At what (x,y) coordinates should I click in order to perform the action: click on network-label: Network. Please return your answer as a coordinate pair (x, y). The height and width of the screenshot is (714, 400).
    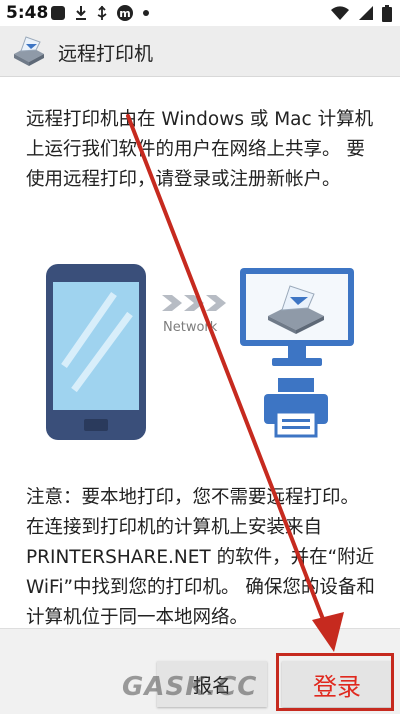
    Looking at the image, I should click on (190, 327).